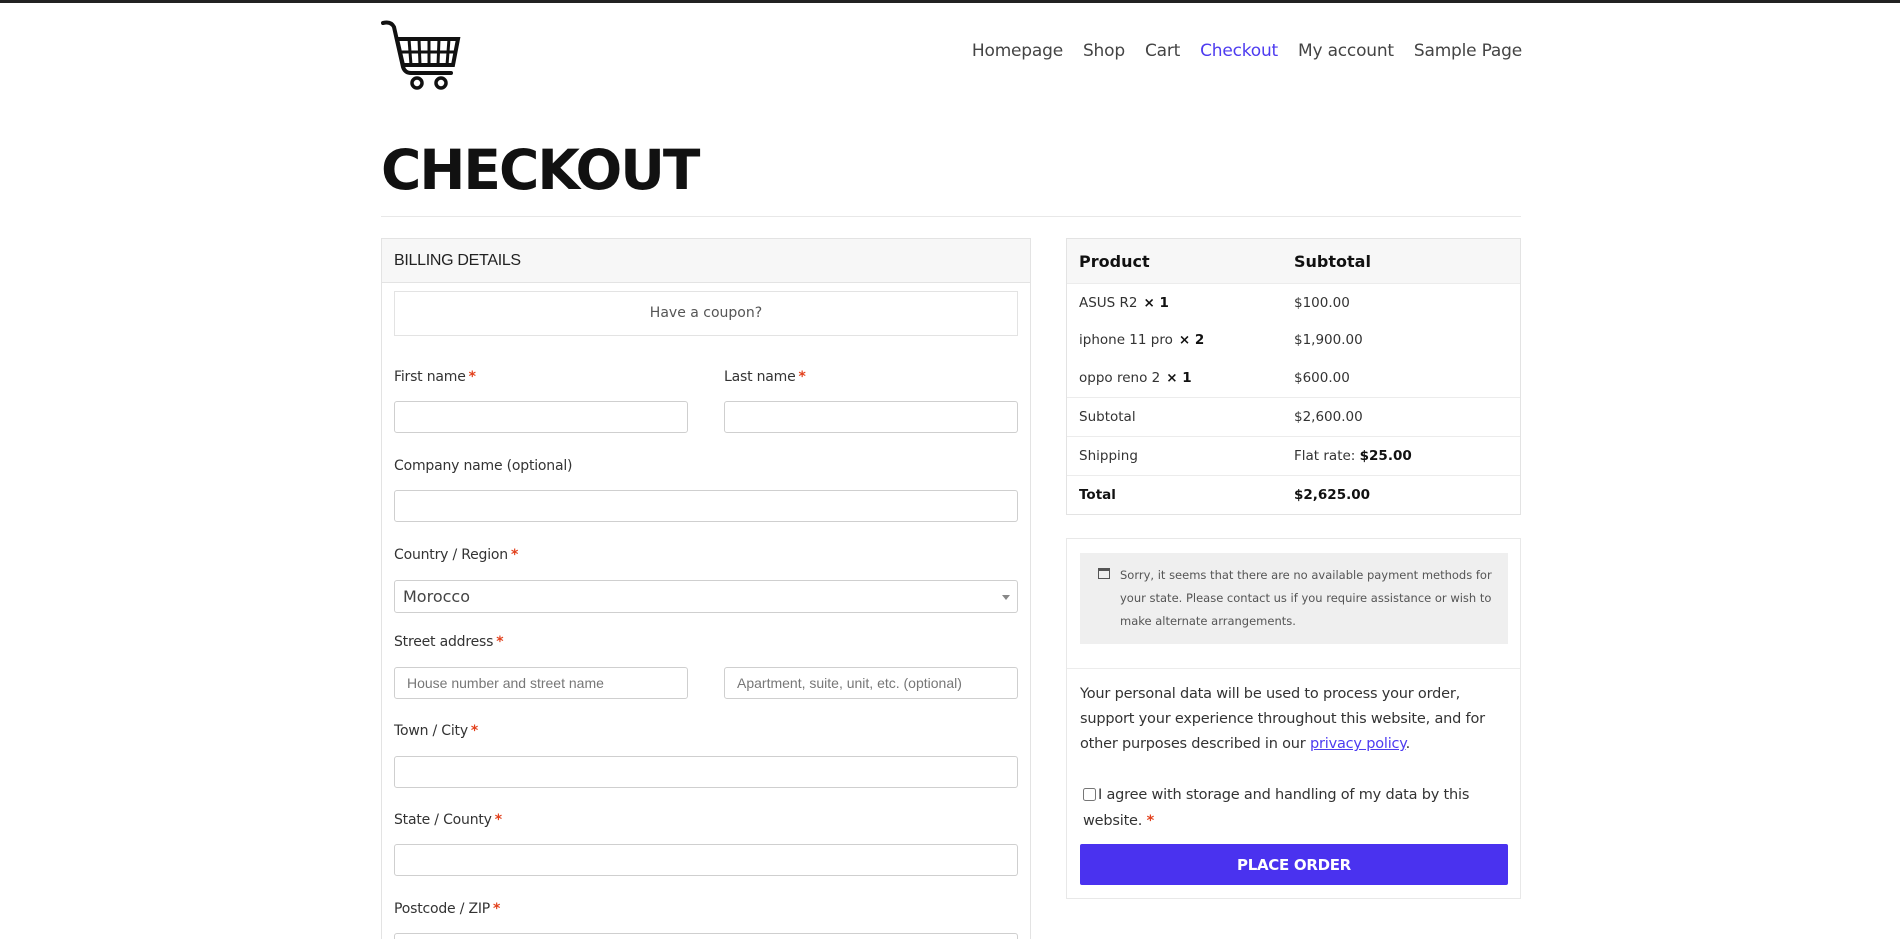 The image size is (1900, 939). What do you see at coordinates (1322, 378) in the screenshot?
I see `product-price: $600.00` at bounding box center [1322, 378].